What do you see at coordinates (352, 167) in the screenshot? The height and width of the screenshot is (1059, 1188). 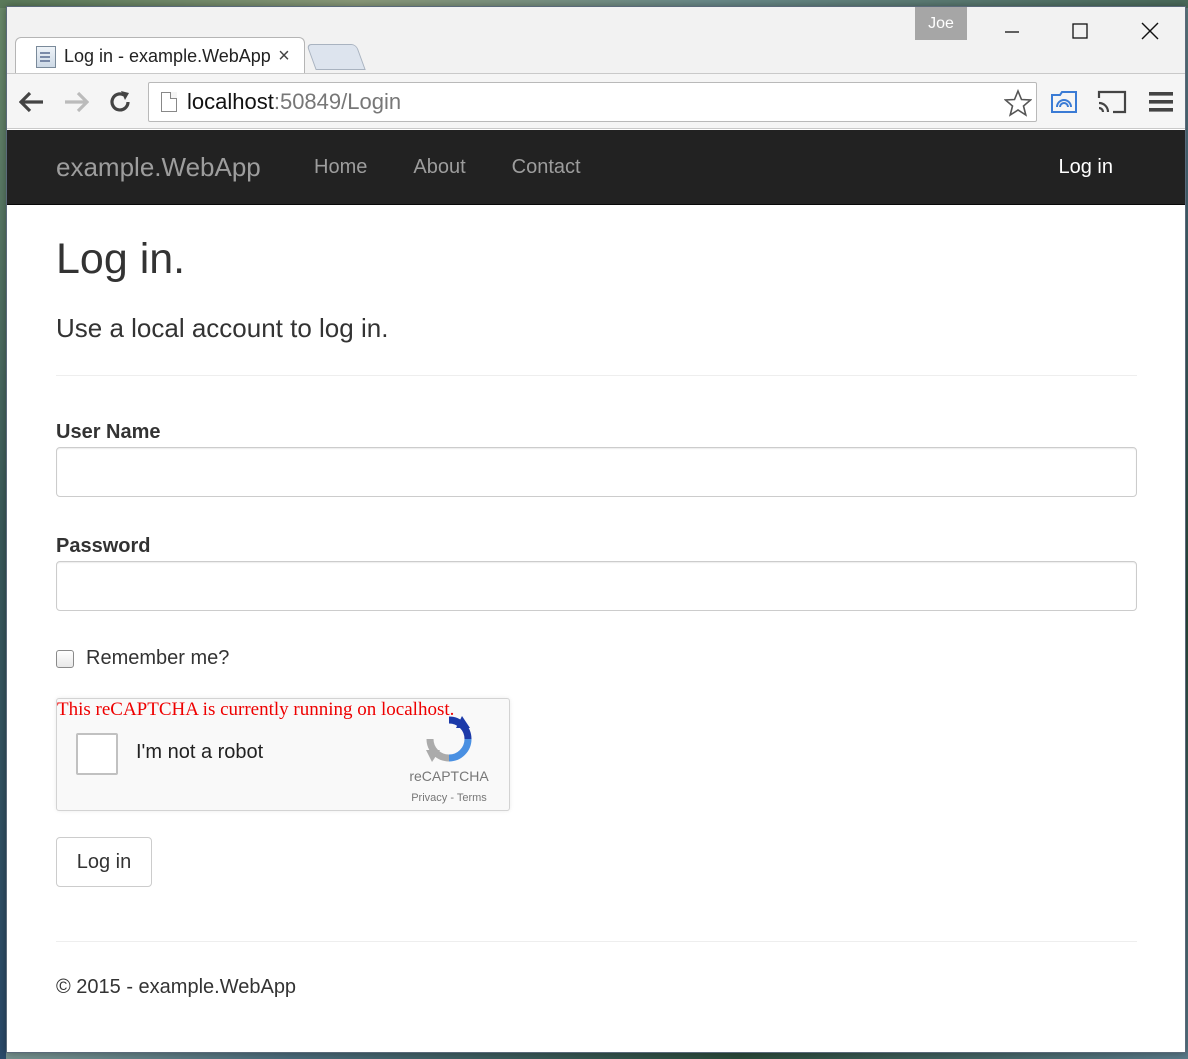 I see `nav-link-home: Home` at bounding box center [352, 167].